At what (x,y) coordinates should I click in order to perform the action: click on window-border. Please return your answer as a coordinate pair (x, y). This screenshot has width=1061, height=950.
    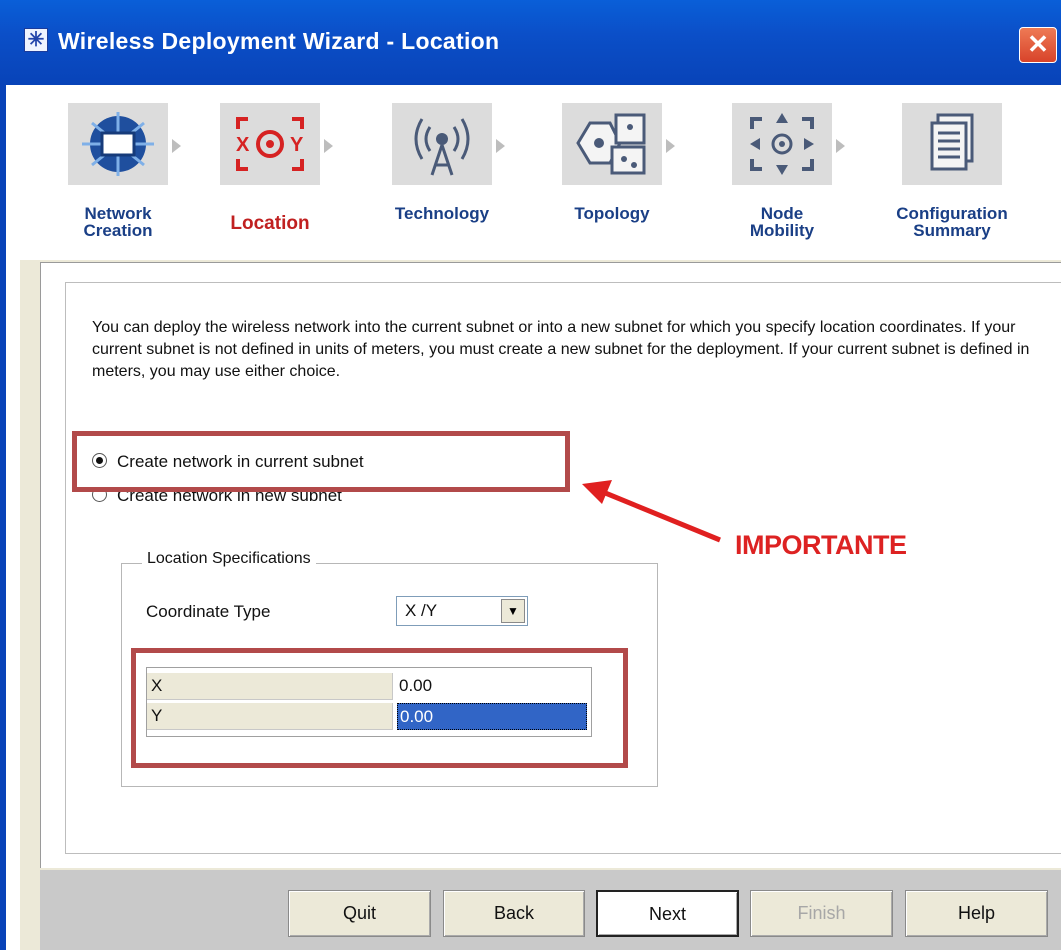
    Looking at the image, I should click on (10, 517).